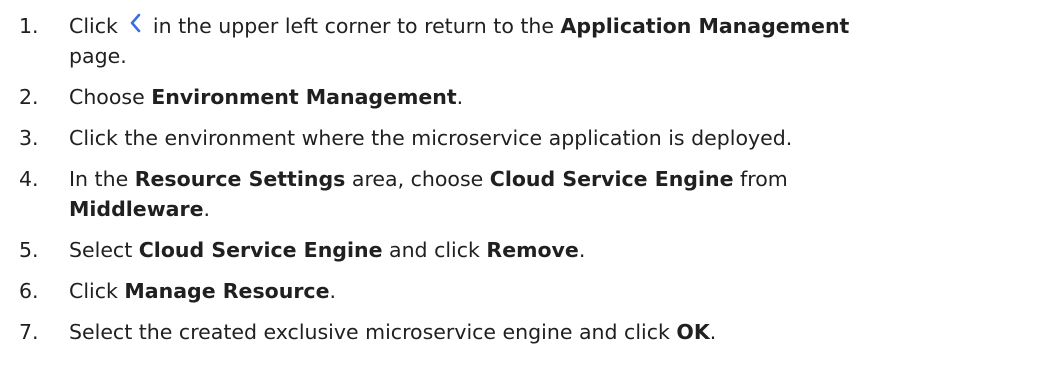 The height and width of the screenshot is (376, 1050). Describe the element at coordinates (525, 97) in the screenshot. I see `step-2: 2. Choose Environment Management.` at that location.